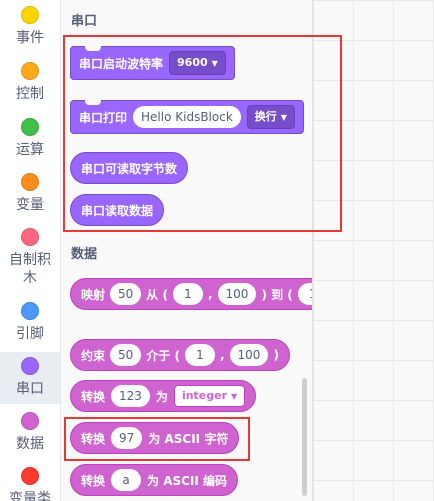 The width and height of the screenshot is (434, 501). Describe the element at coordinates (30, 389) in the screenshot. I see `category-label: 串口` at that location.